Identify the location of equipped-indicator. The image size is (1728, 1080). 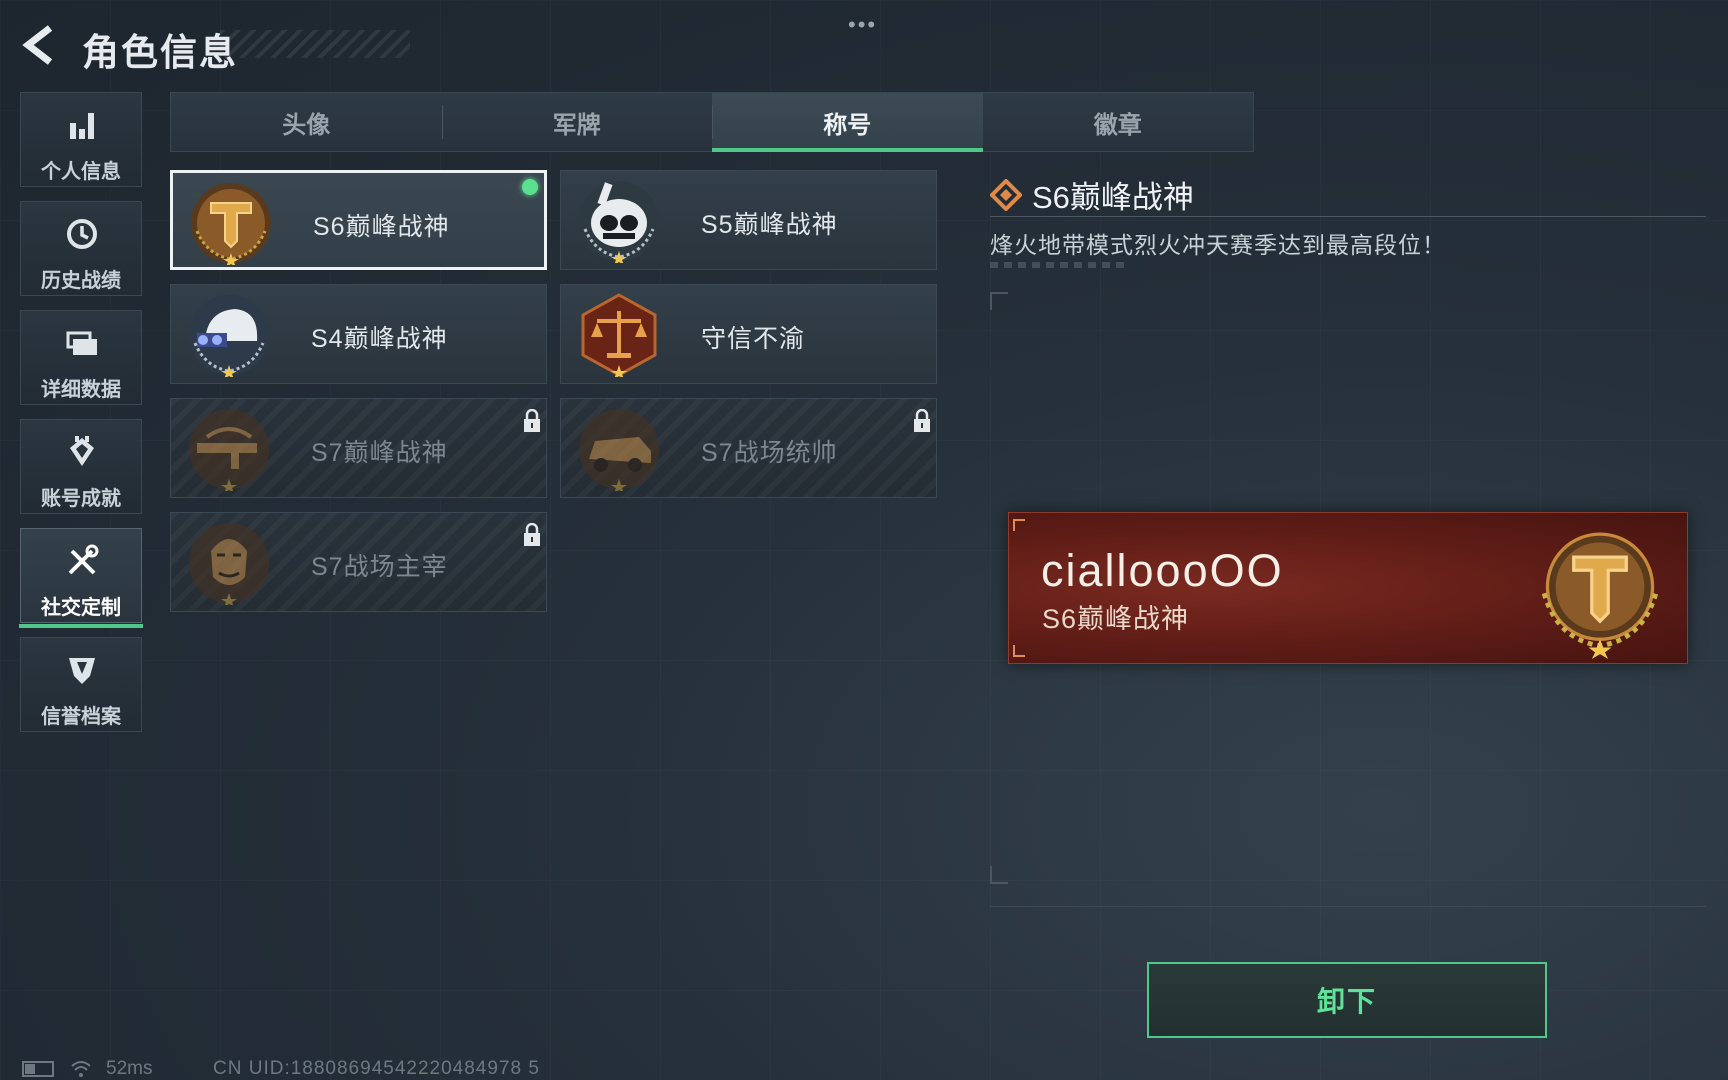
(530, 187).